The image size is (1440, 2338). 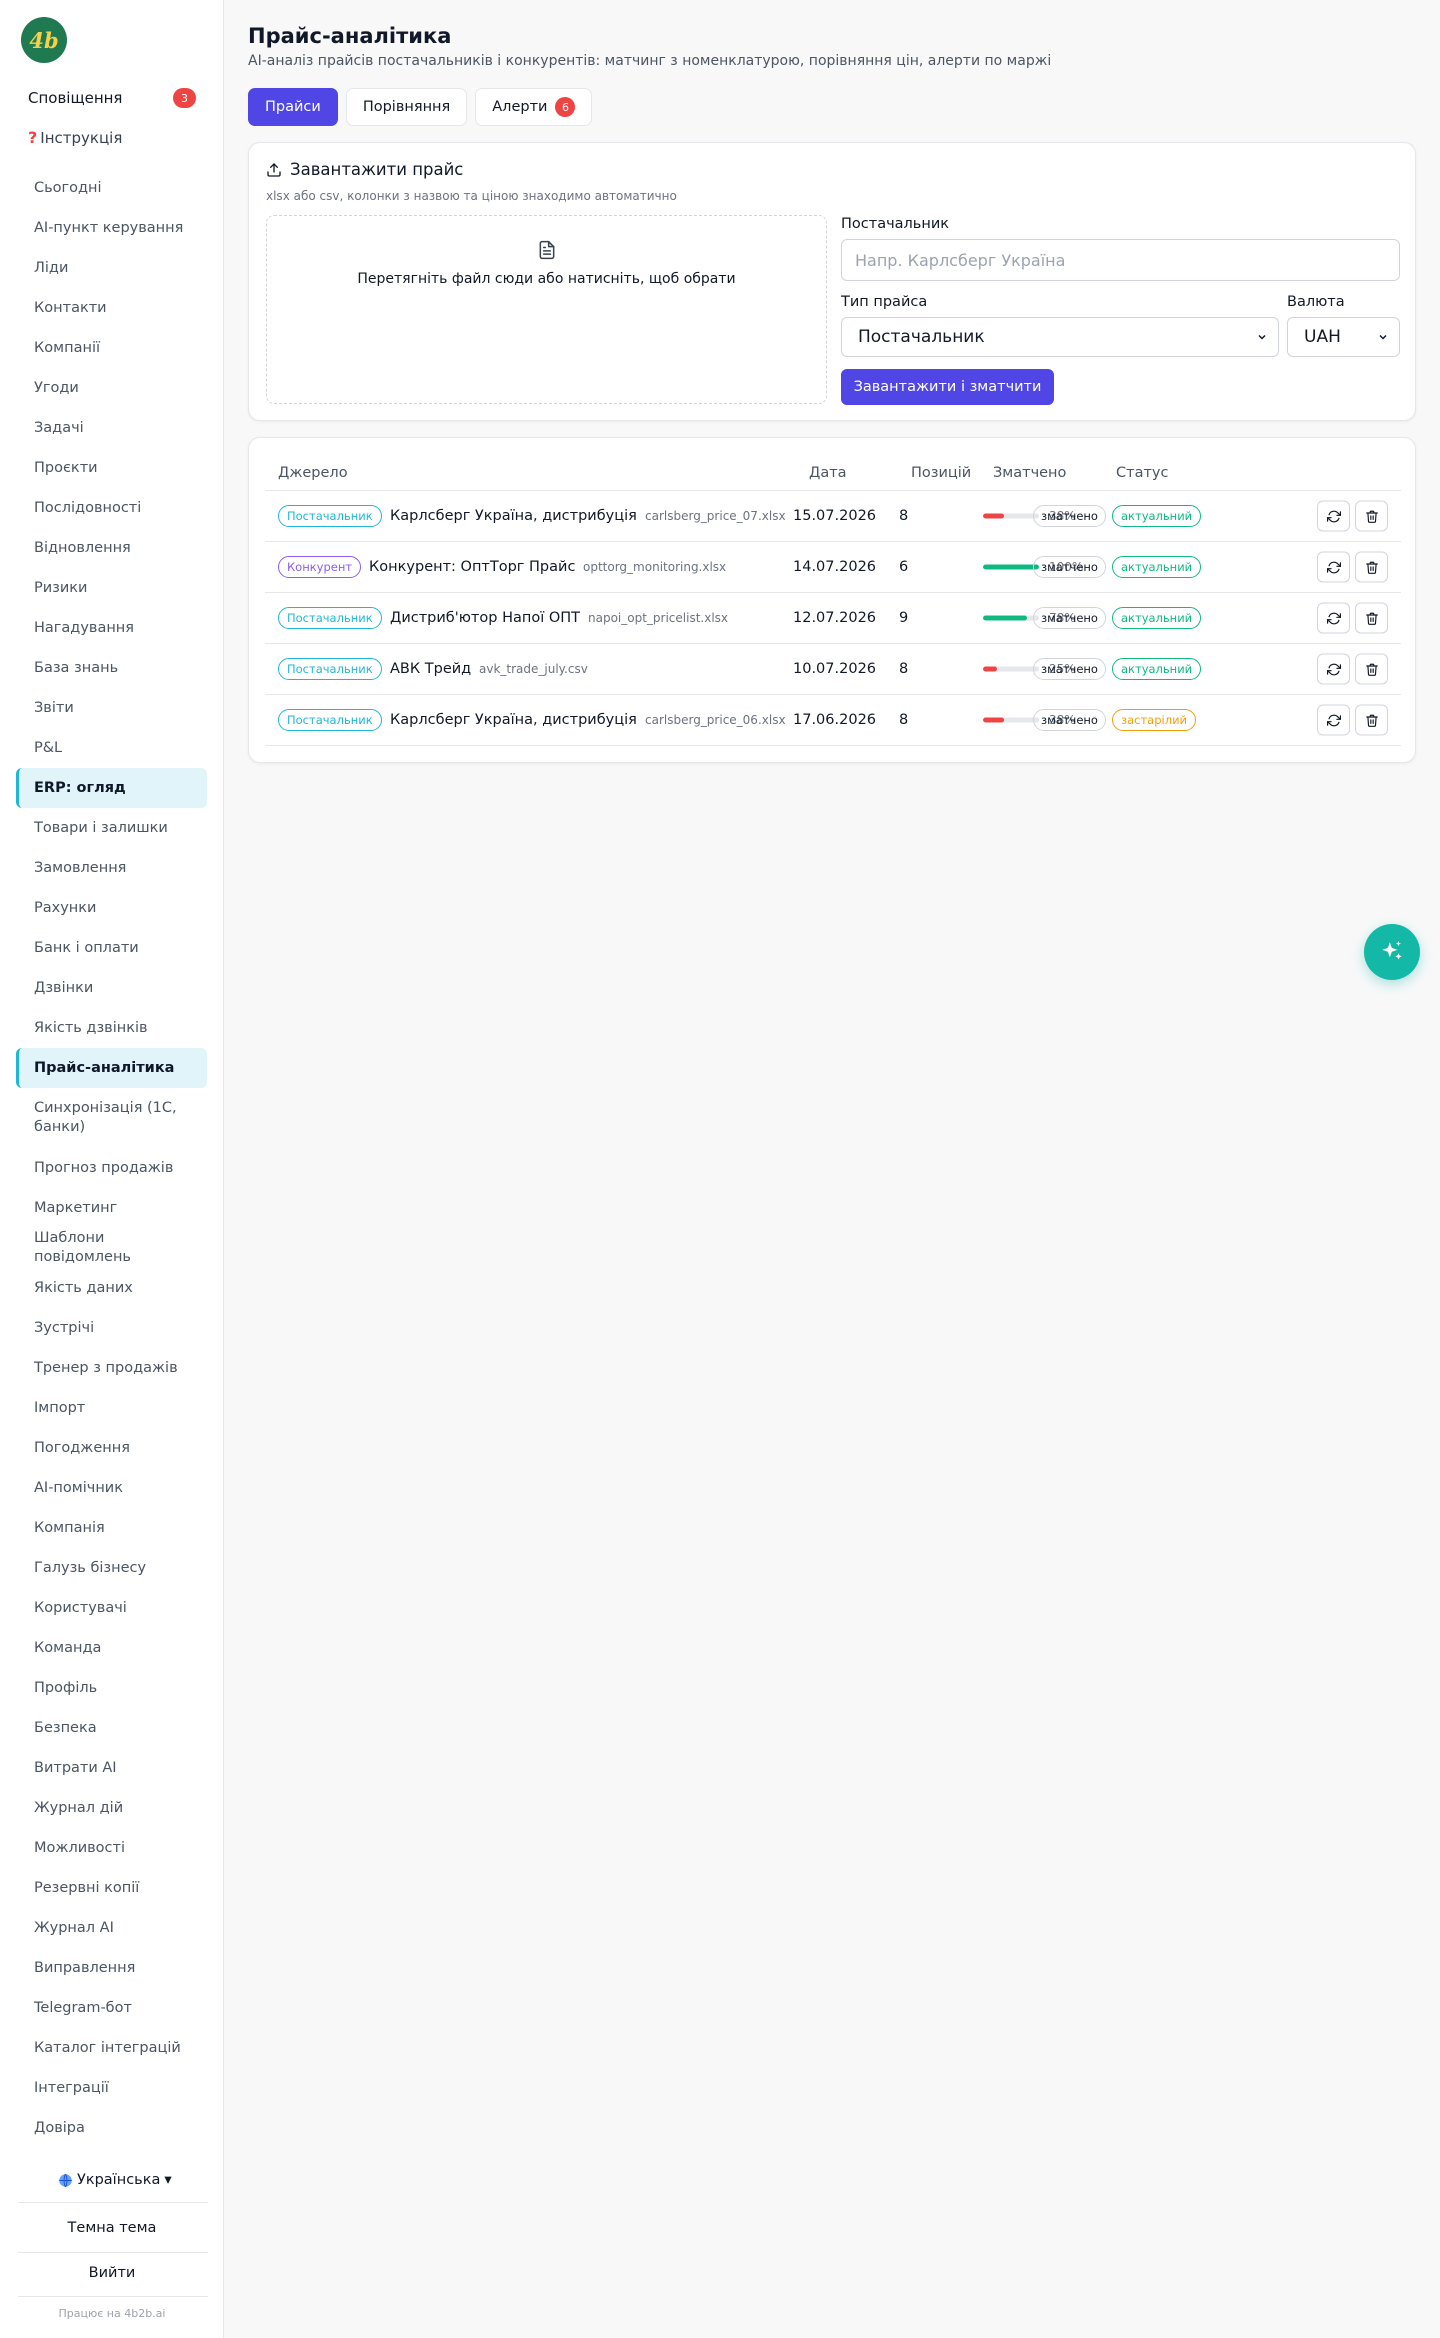 I want to click on sidebar-item: Витрати AI, so click(x=111, y=1768).